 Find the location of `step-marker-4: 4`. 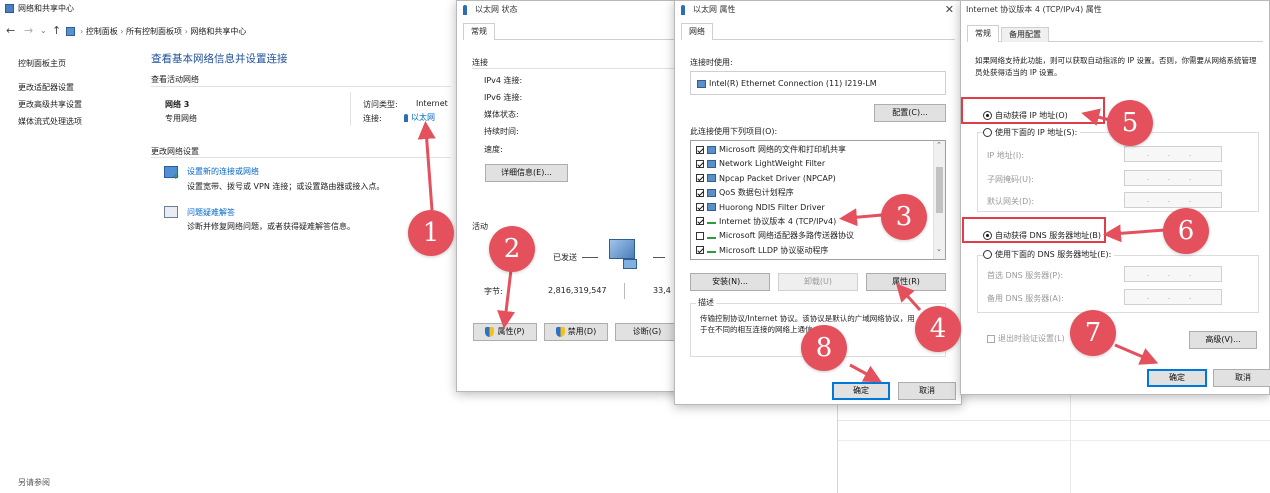

step-marker-4: 4 is located at coordinates (938, 329).